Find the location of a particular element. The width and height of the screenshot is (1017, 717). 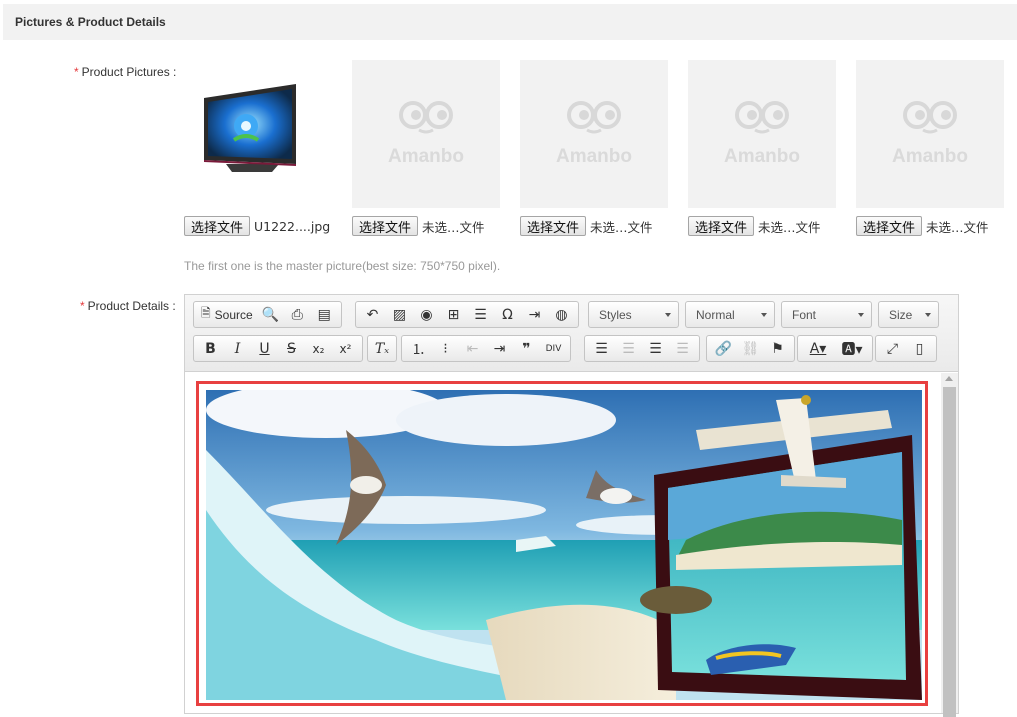

source-button: 🗎 Source is located at coordinates (227, 315).